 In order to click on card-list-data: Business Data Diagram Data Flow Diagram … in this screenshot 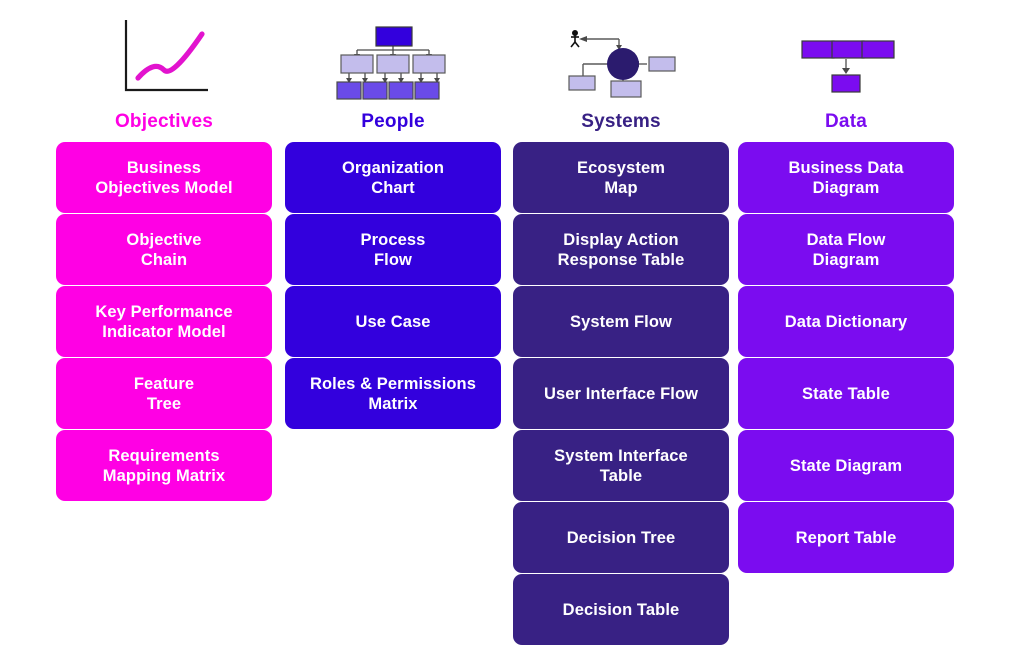, I will do `click(846, 357)`.